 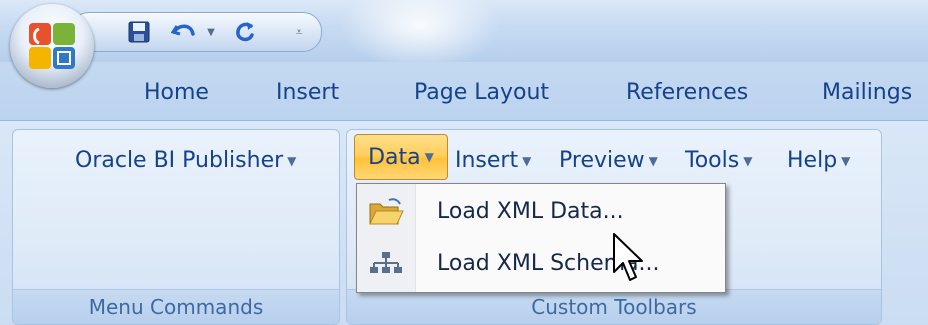 I want to click on open-folder-icon, so click(x=386, y=211).